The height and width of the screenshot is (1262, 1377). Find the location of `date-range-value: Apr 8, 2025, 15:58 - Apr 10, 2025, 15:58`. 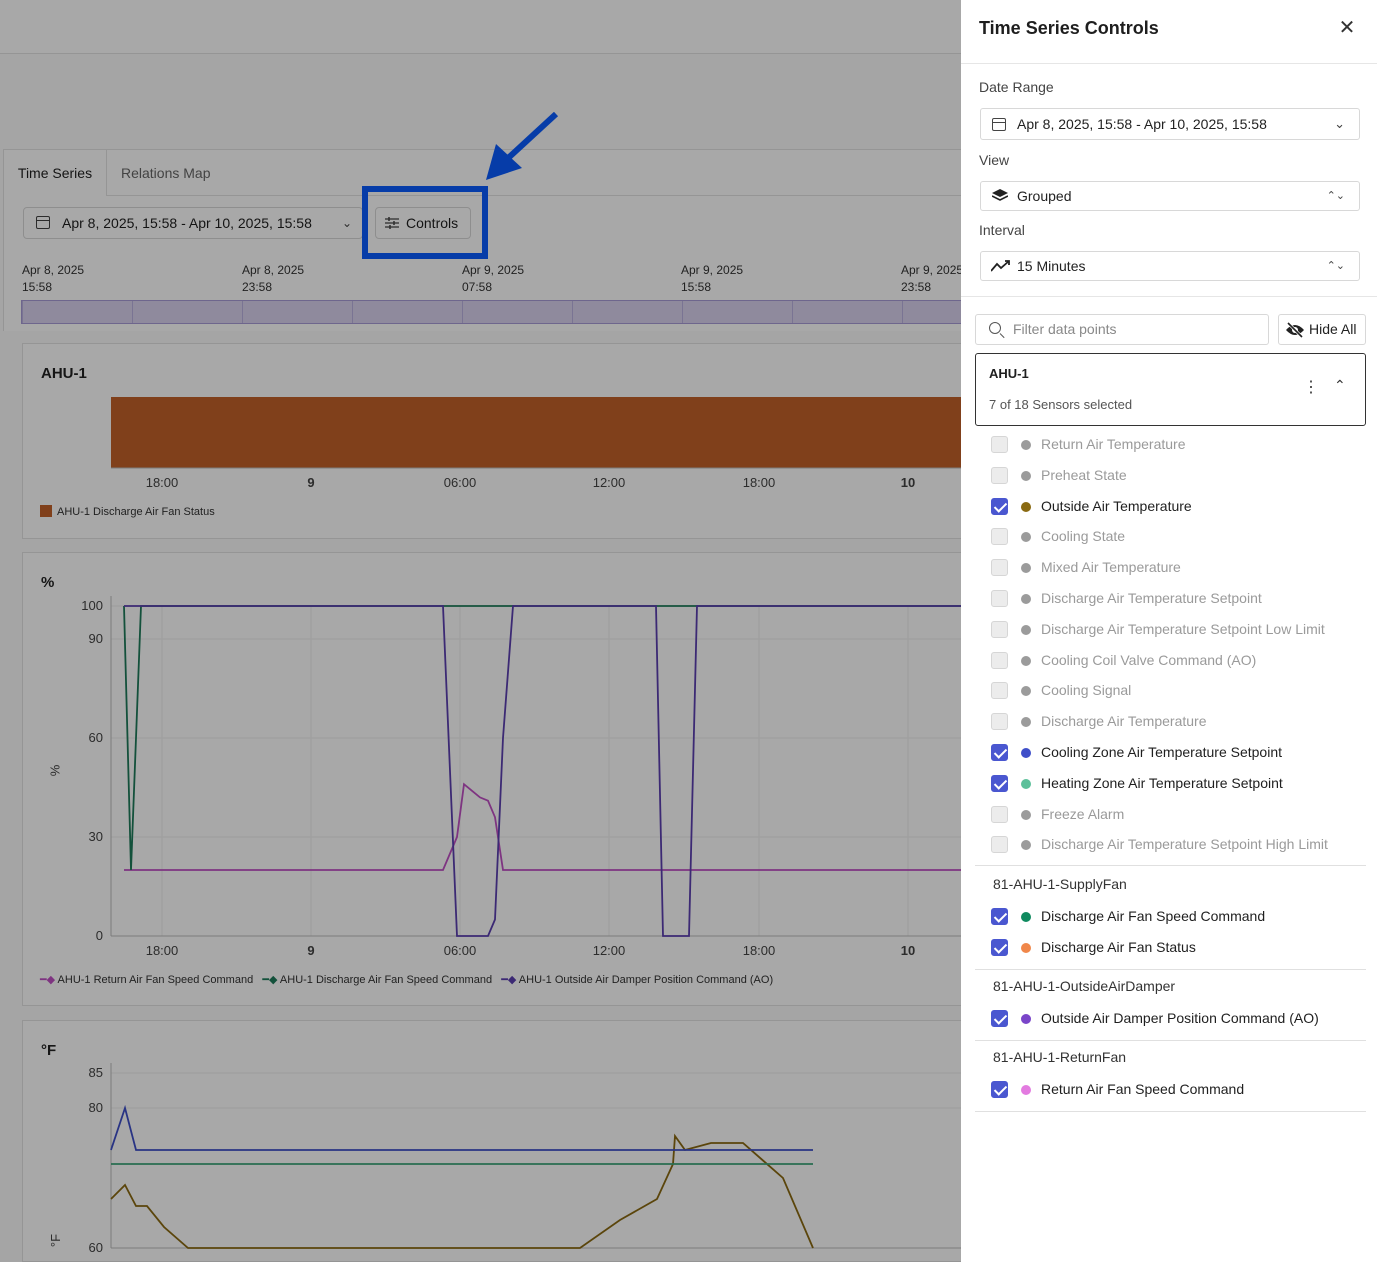

date-range-value: Apr 8, 2025, 15:58 - Apr 10, 2025, 15:58 is located at coordinates (1142, 124).